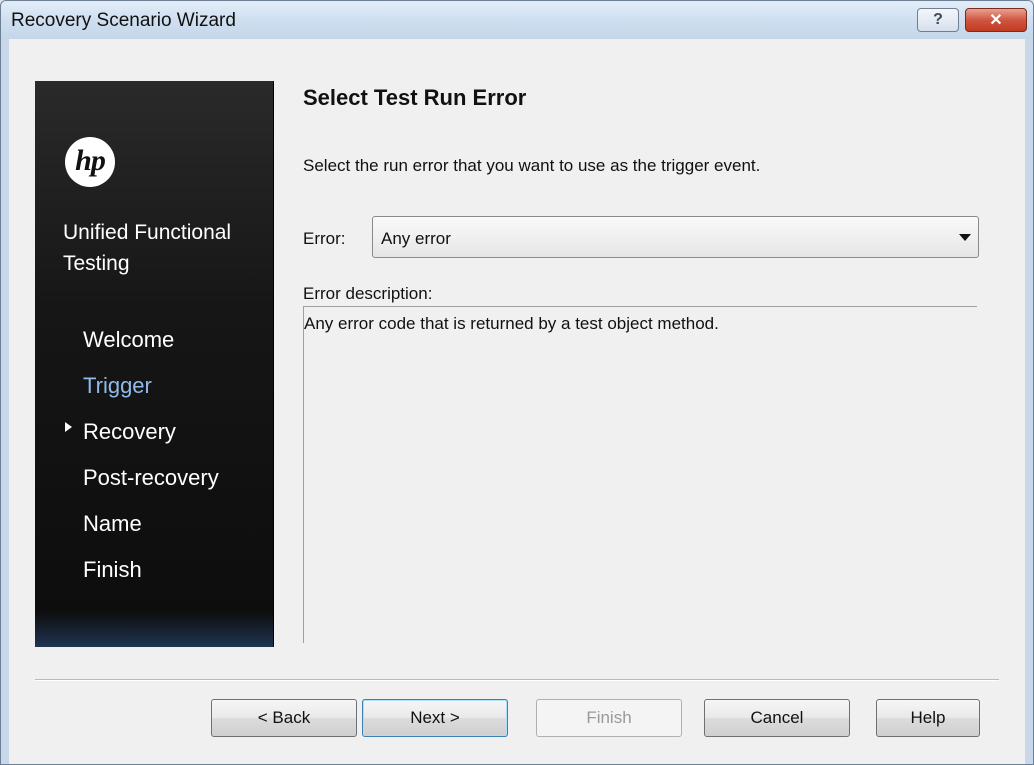 The image size is (1034, 765). What do you see at coordinates (96, 263) in the screenshot?
I see `product-name-line2: Testing` at bounding box center [96, 263].